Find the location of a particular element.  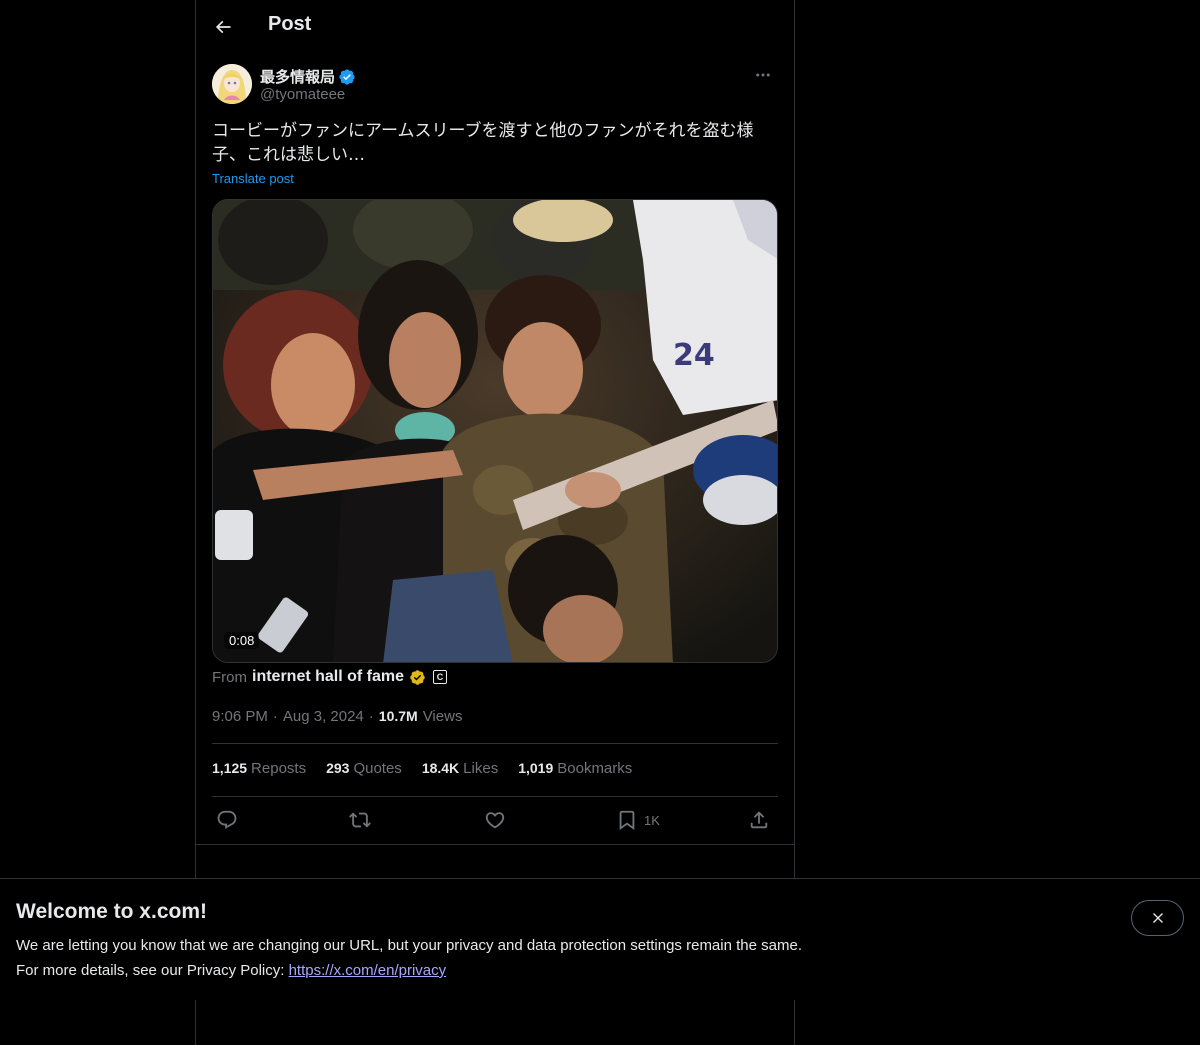

close-icon is located at coordinates (1157, 918).